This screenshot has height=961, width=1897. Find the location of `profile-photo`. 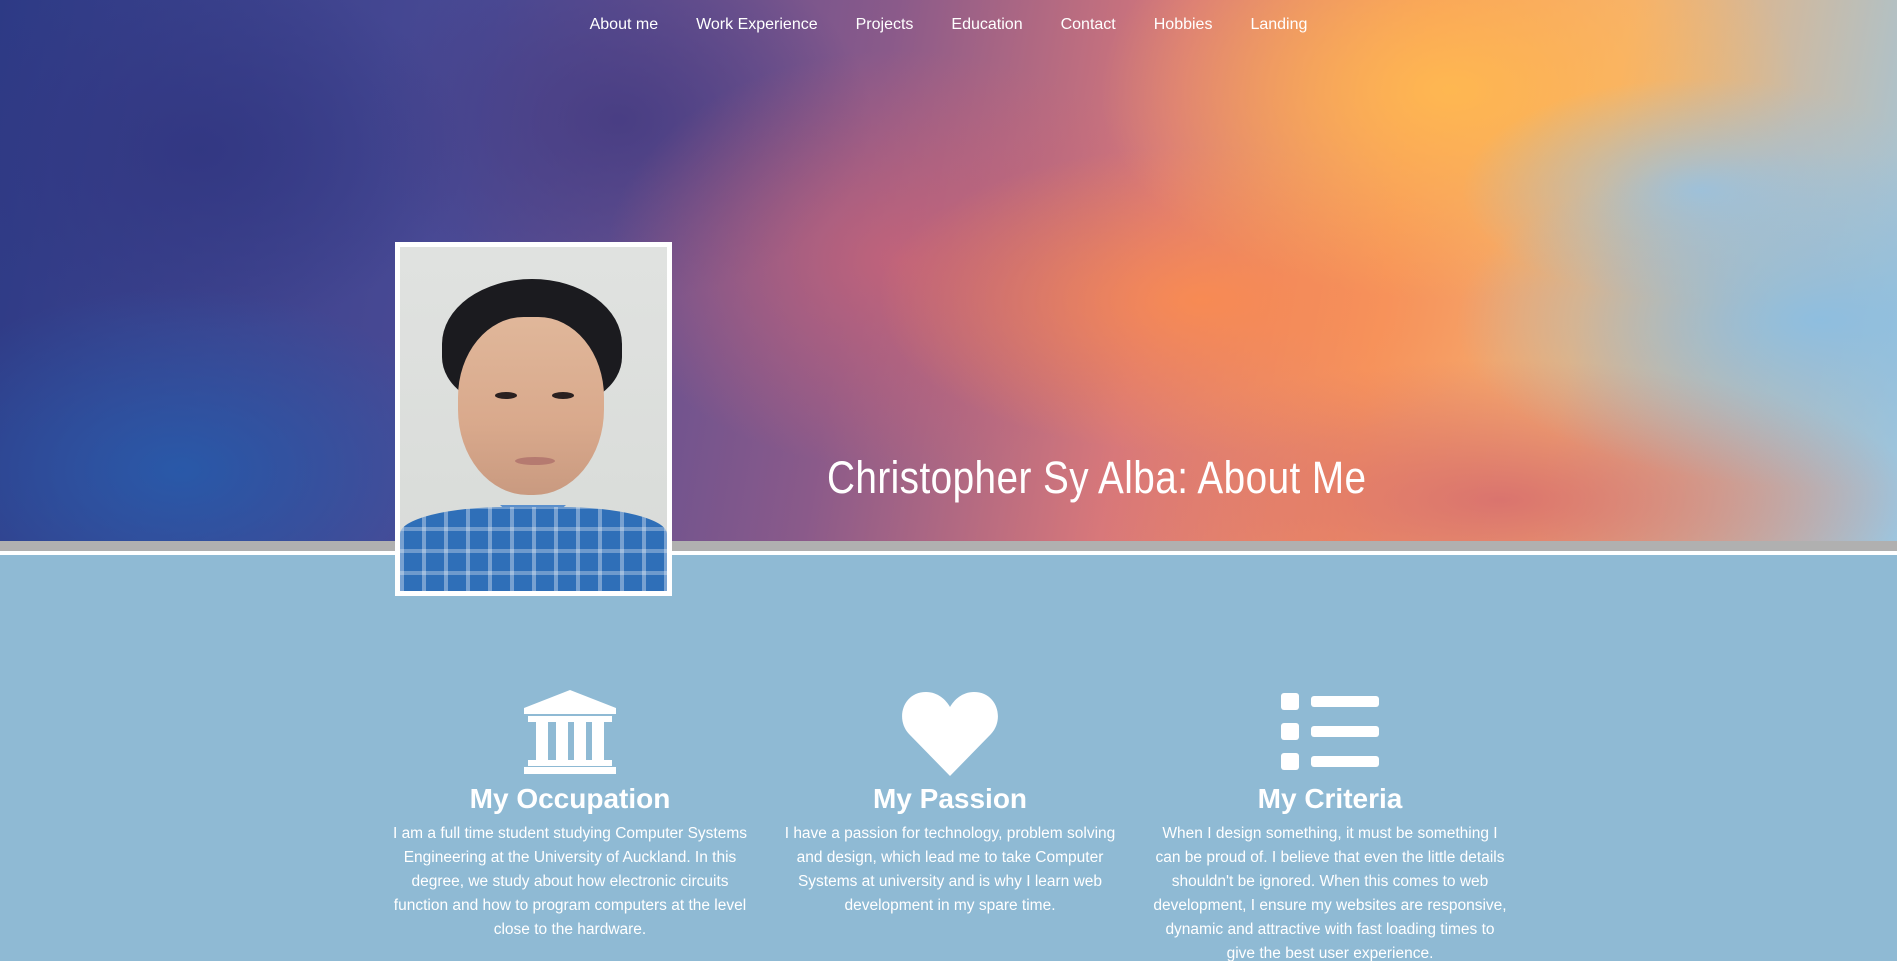

profile-photo is located at coordinates (533, 419).